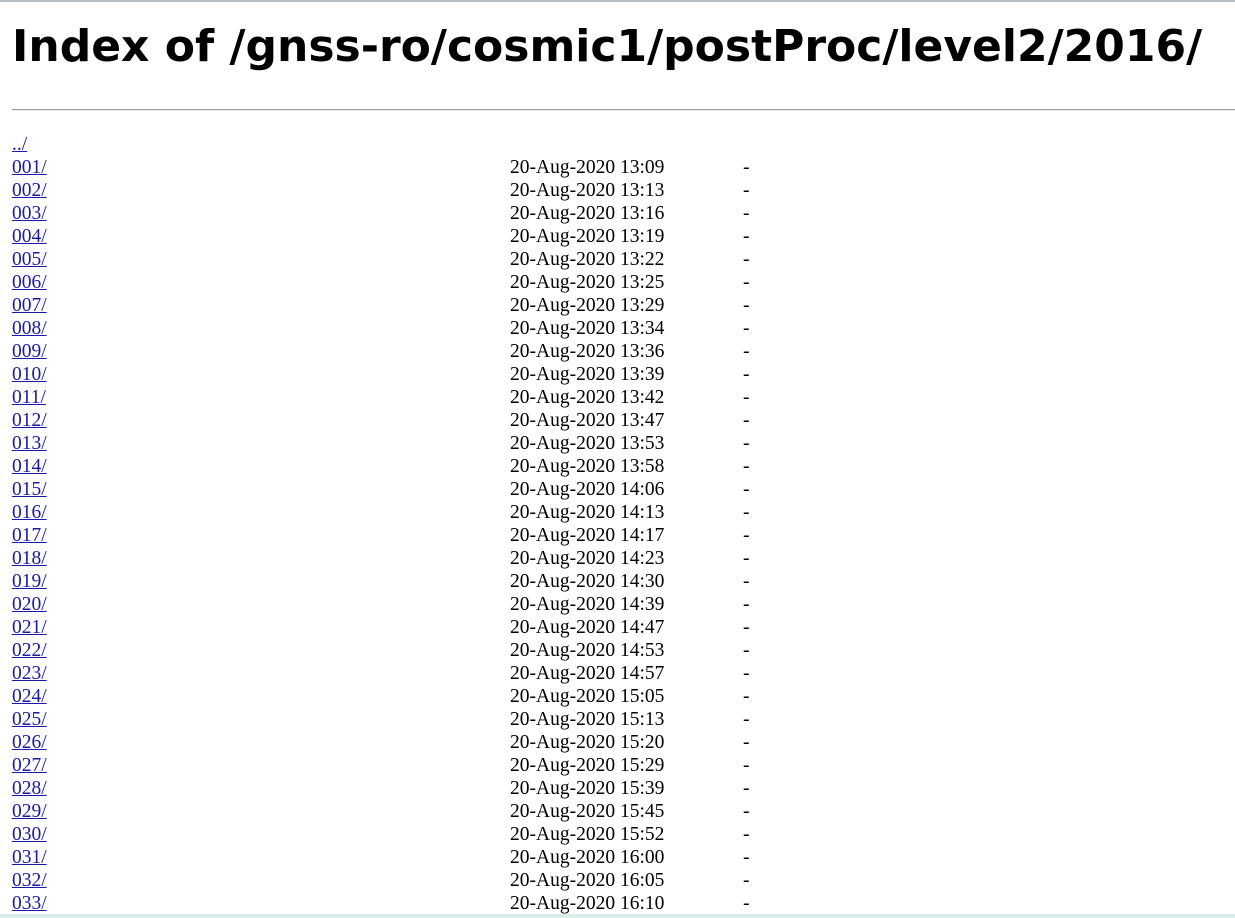  I want to click on directory-link: 006/, so click(29, 282).